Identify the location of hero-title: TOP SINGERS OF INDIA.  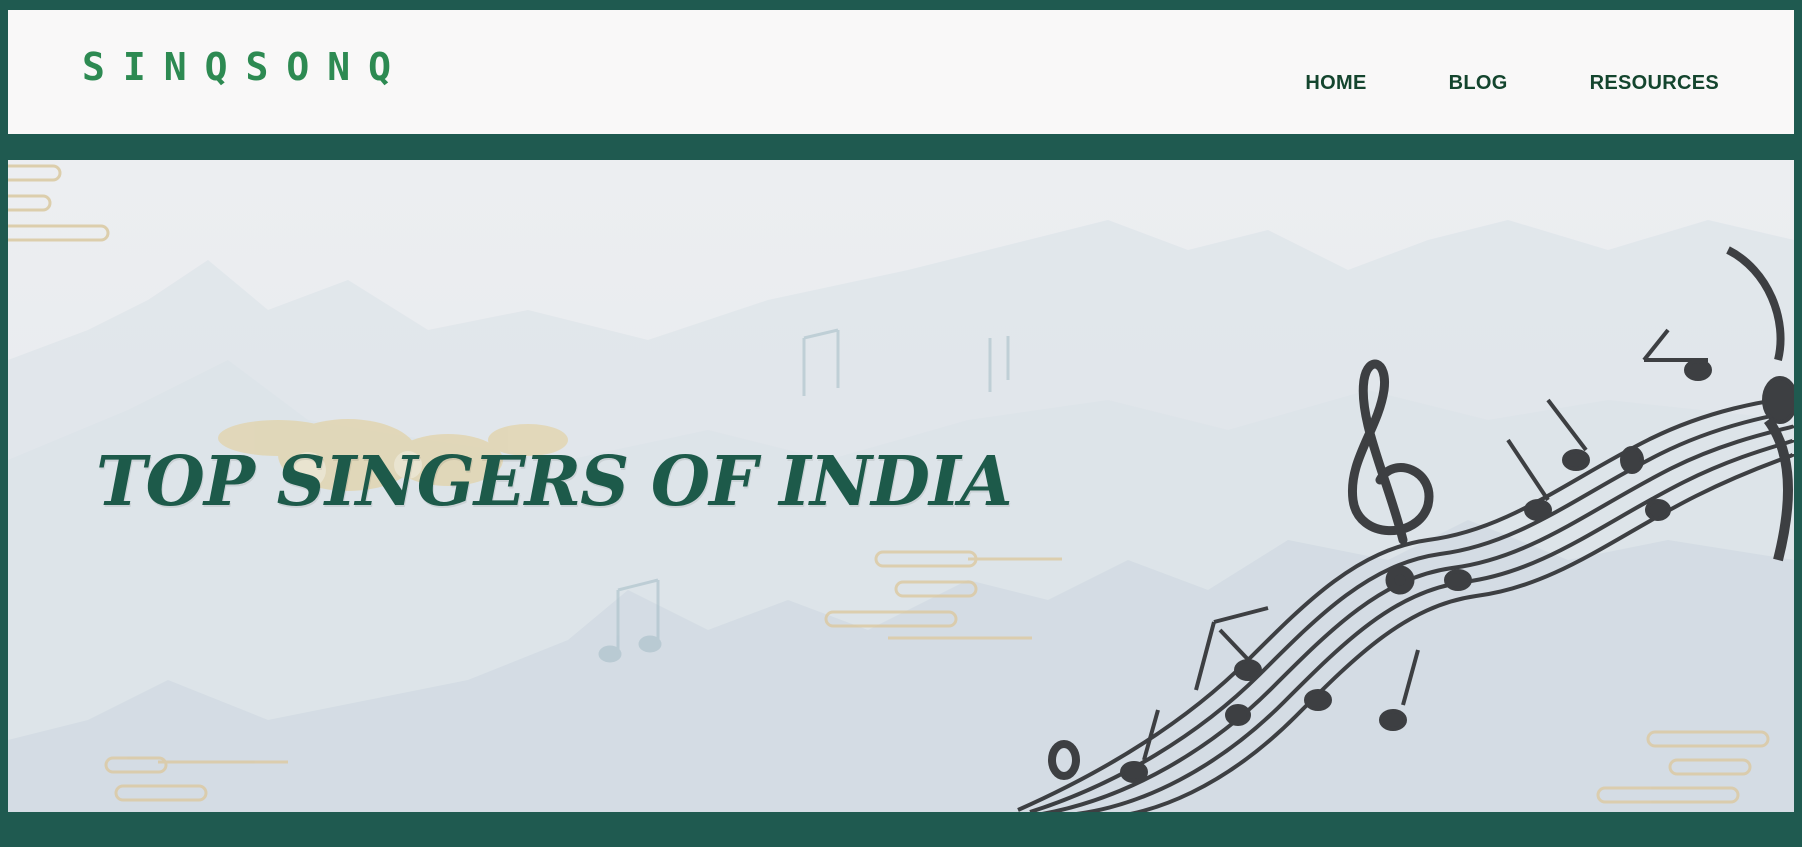
(554, 481).